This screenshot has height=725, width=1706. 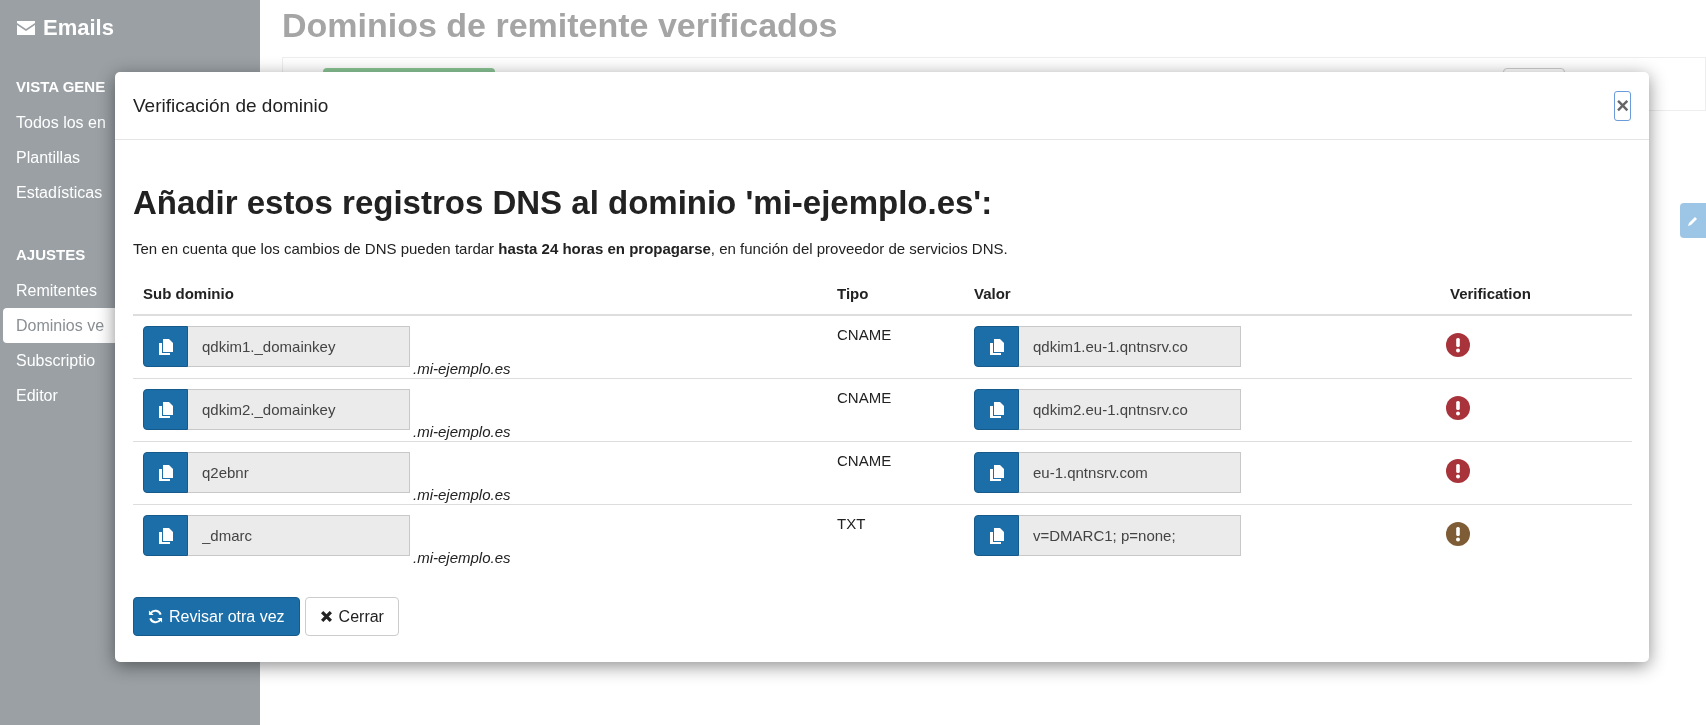 What do you see at coordinates (299, 472) in the screenshot?
I see `text-field: q2ebnr` at bounding box center [299, 472].